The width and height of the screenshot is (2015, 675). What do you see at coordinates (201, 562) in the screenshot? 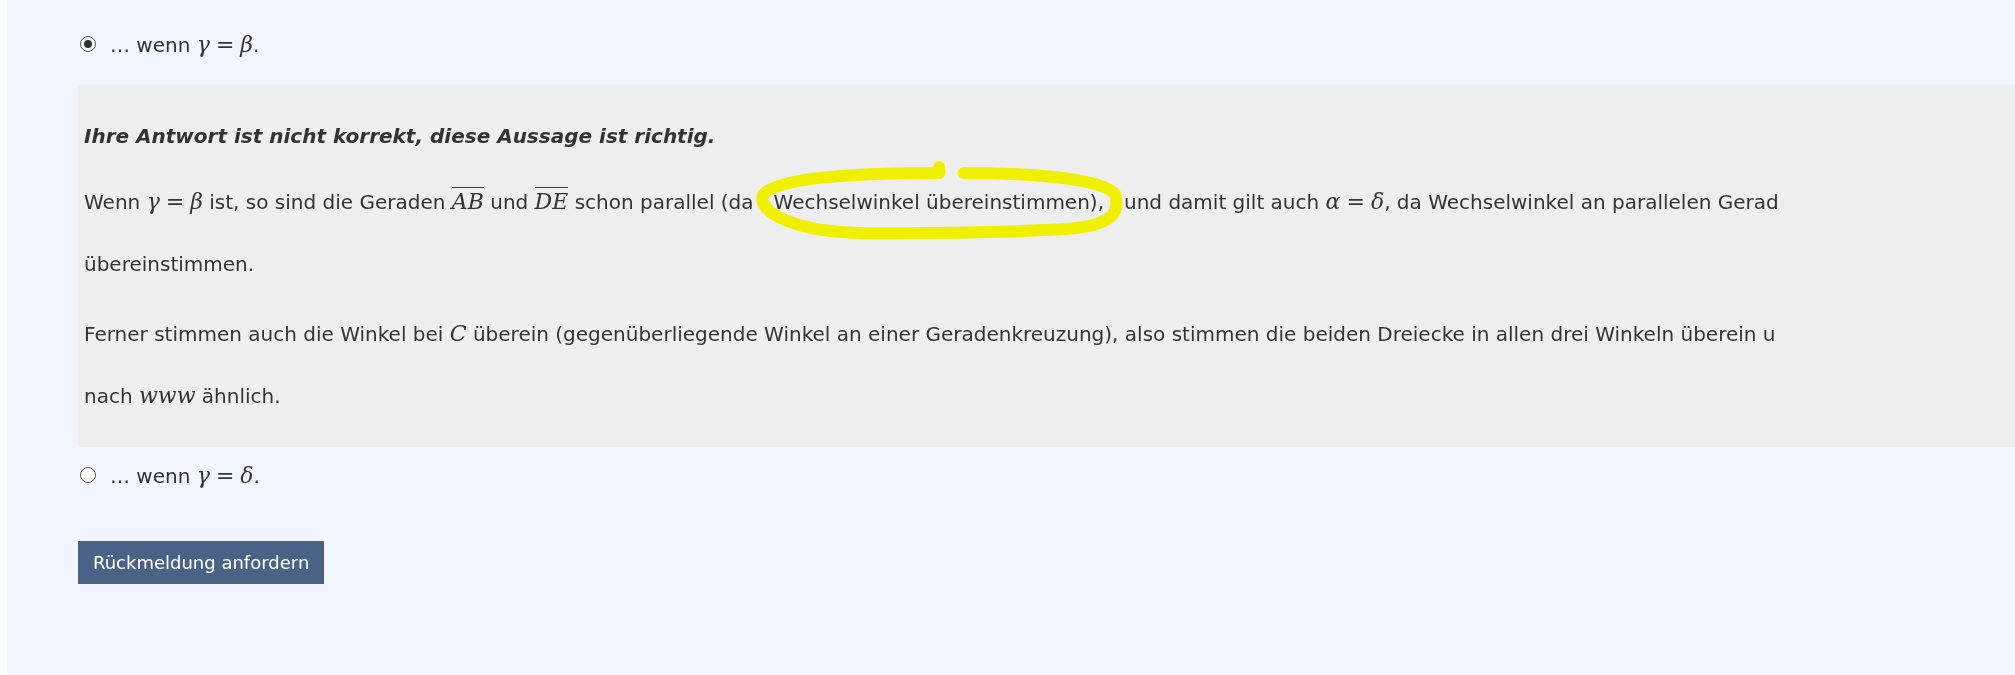
I see `request-feedback-button: Rückmeldung anfordern` at bounding box center [201, 562].